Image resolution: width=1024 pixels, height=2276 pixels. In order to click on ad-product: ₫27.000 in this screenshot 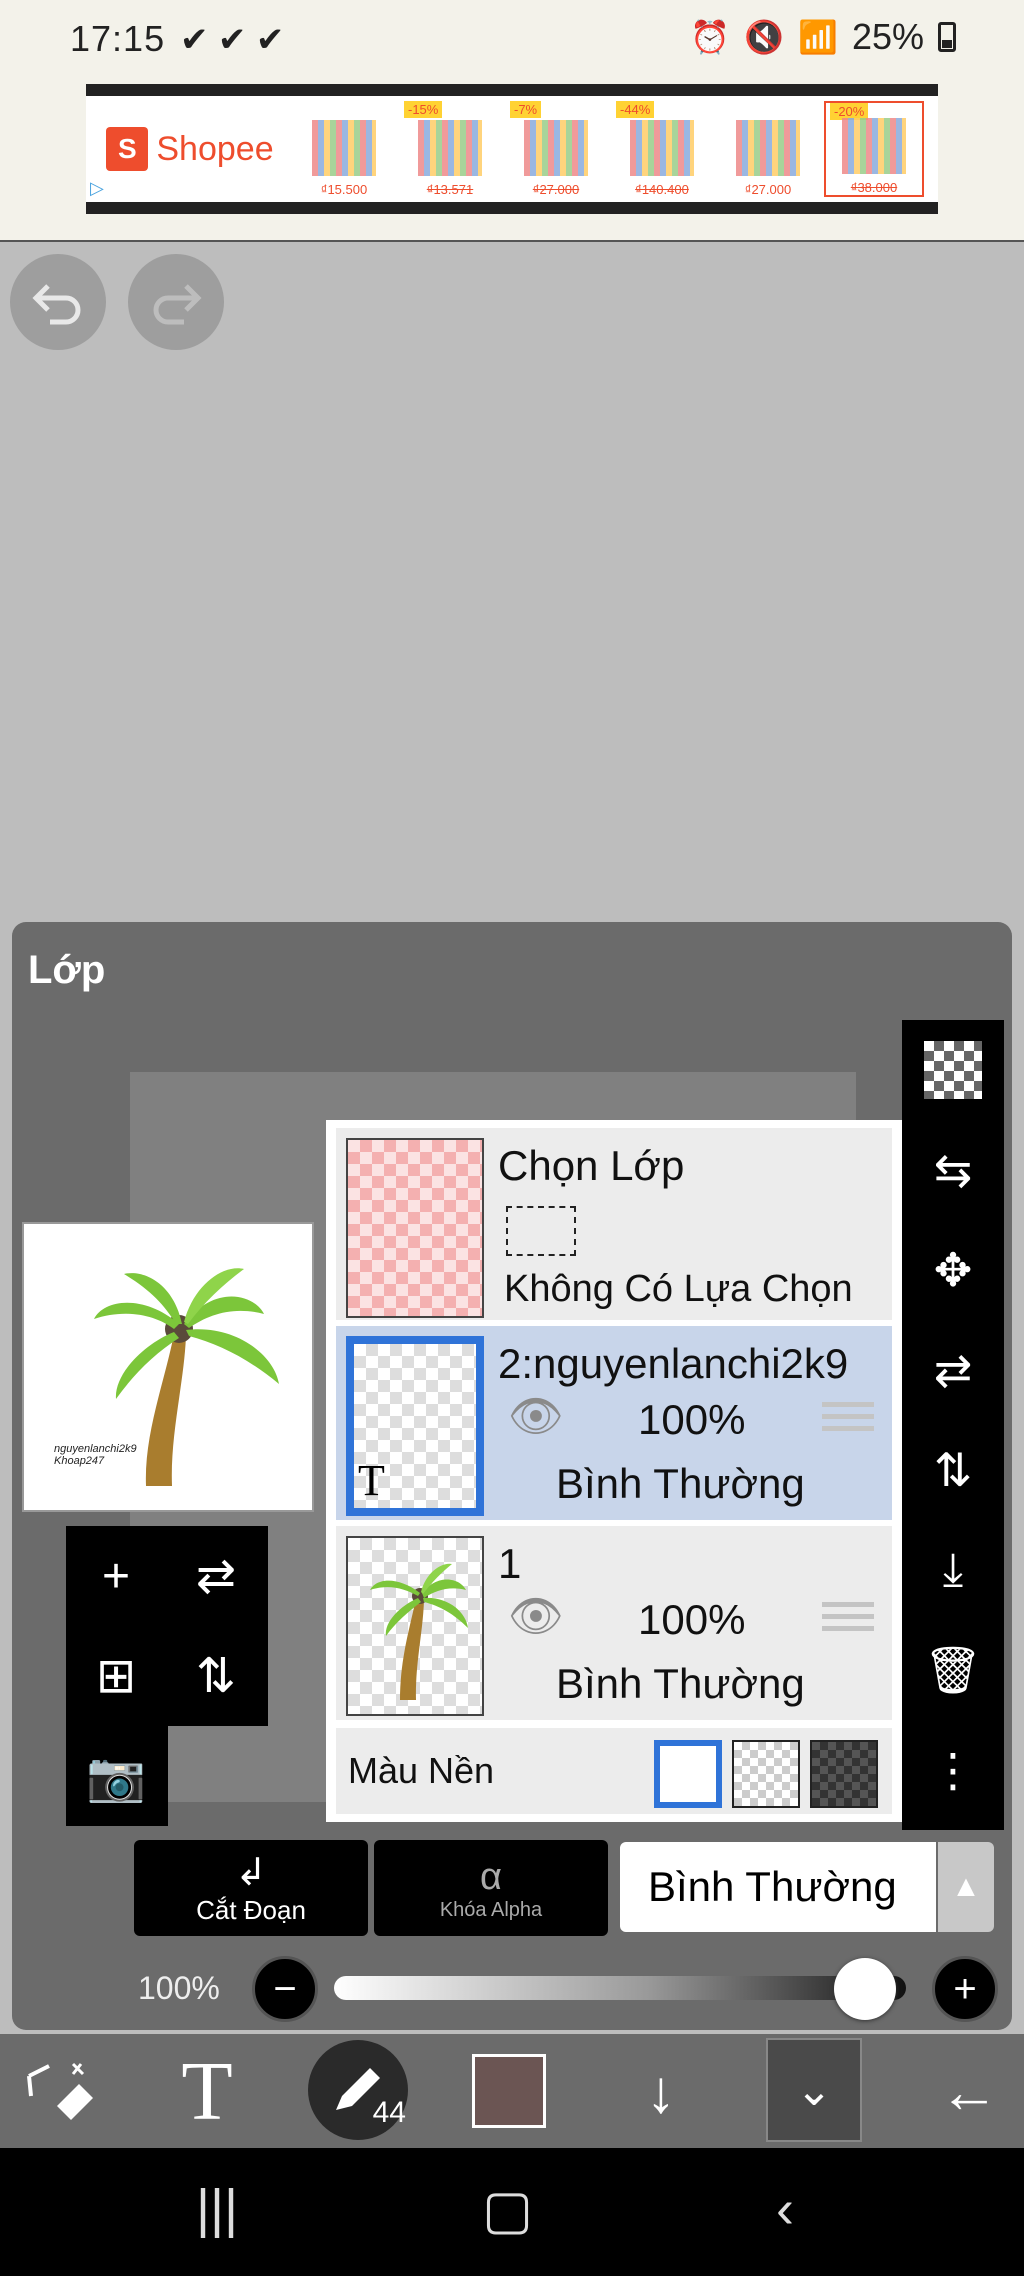, I will do `click(768, 149)`.